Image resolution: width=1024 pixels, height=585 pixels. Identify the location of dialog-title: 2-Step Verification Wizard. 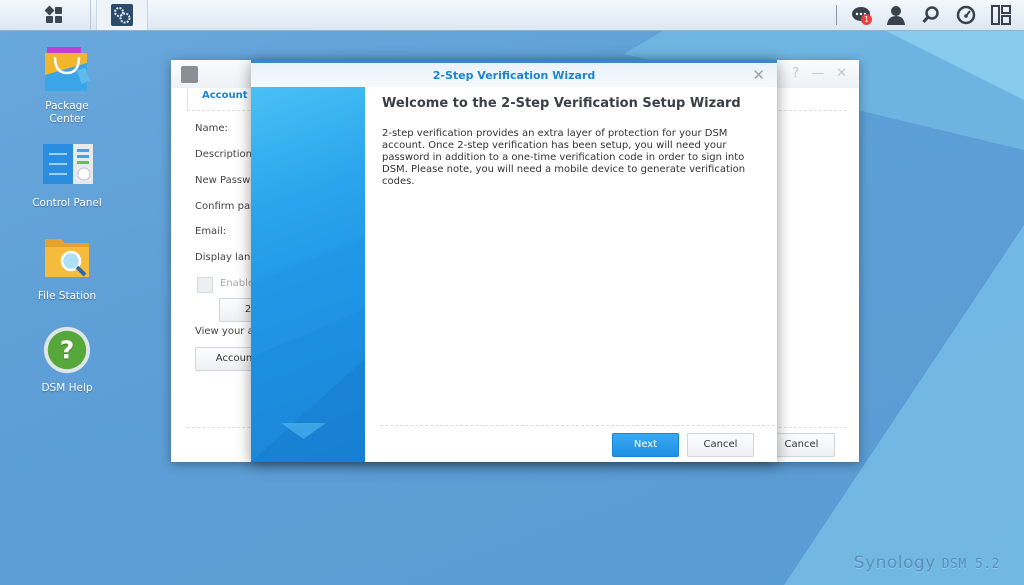
(514, 75).